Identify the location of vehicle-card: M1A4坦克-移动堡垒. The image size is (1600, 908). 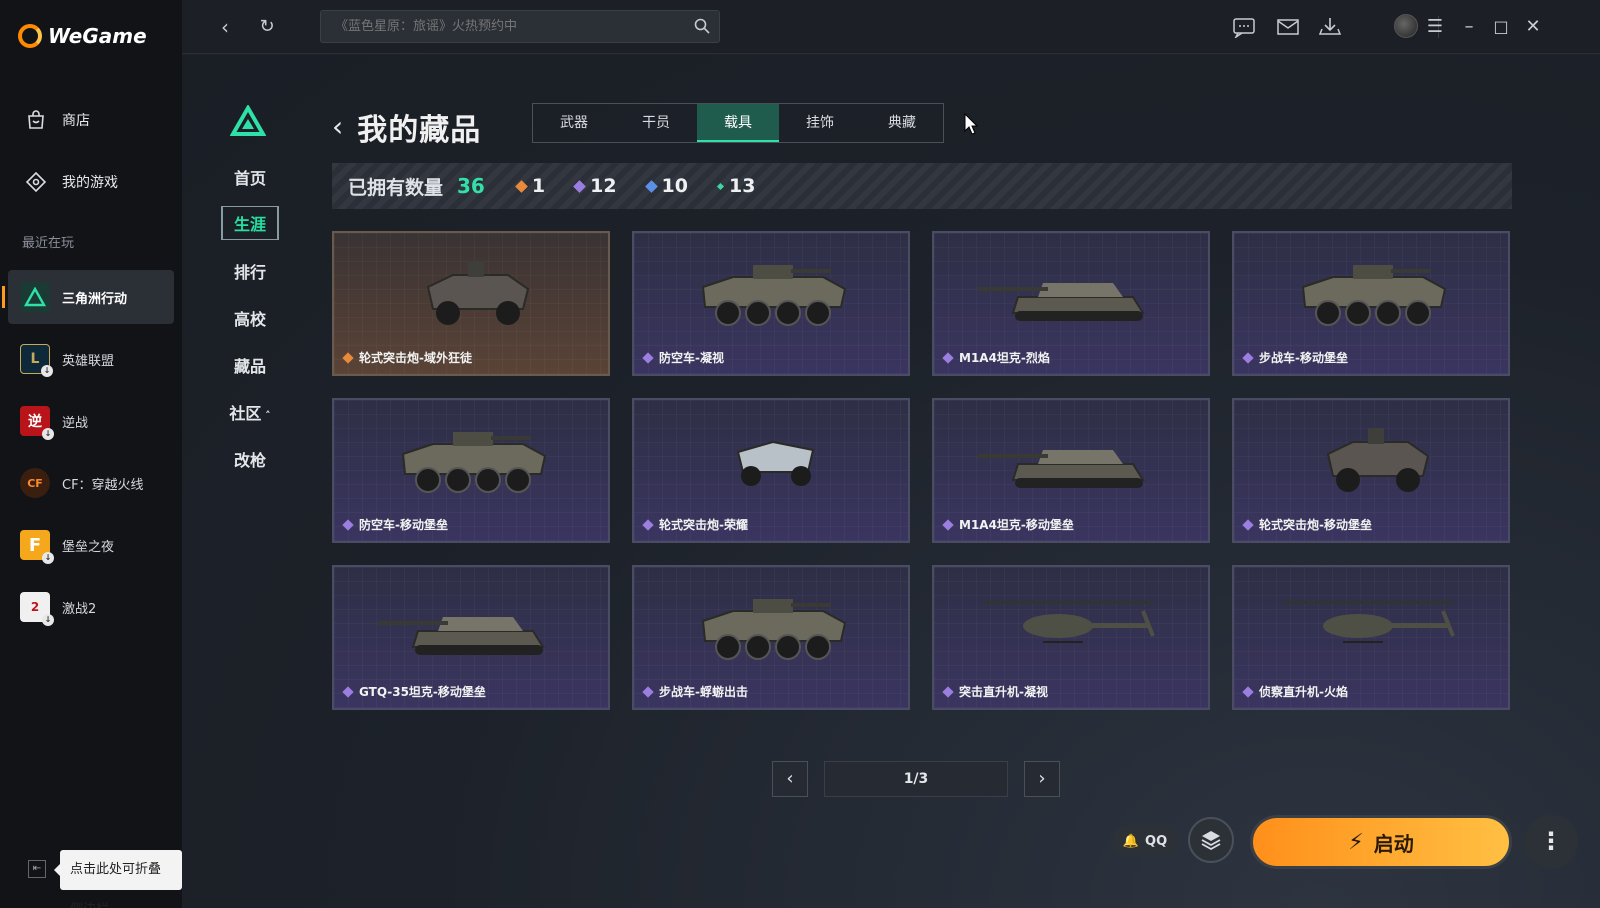
(1071, 470).